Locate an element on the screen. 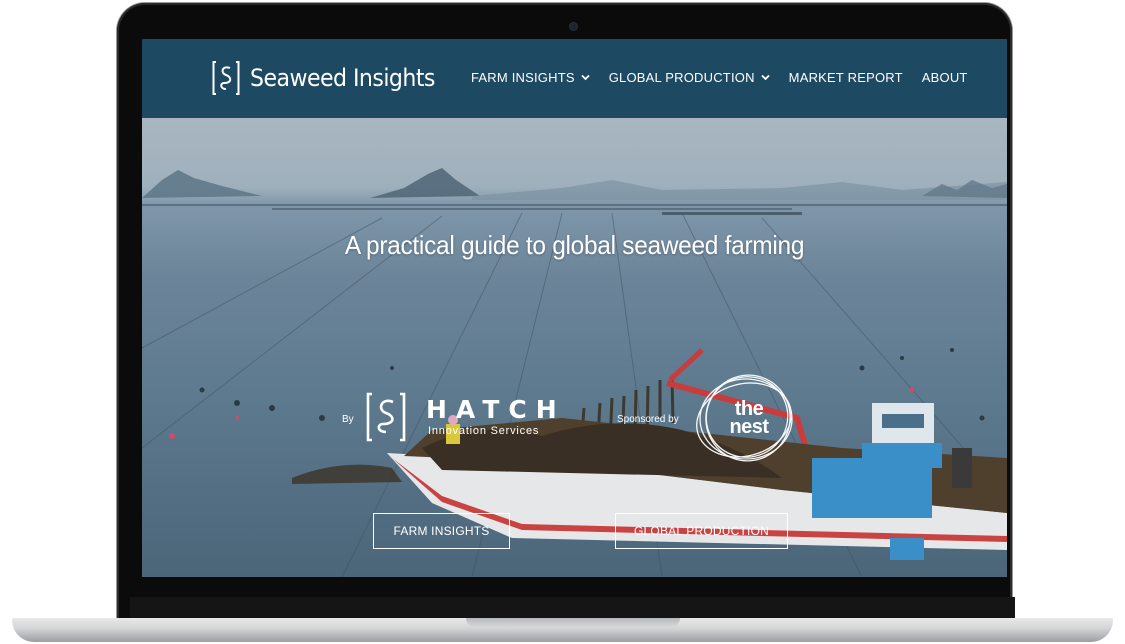  partner-wordmark: HATCH Innovation Services is located at coordinates (496, 416).